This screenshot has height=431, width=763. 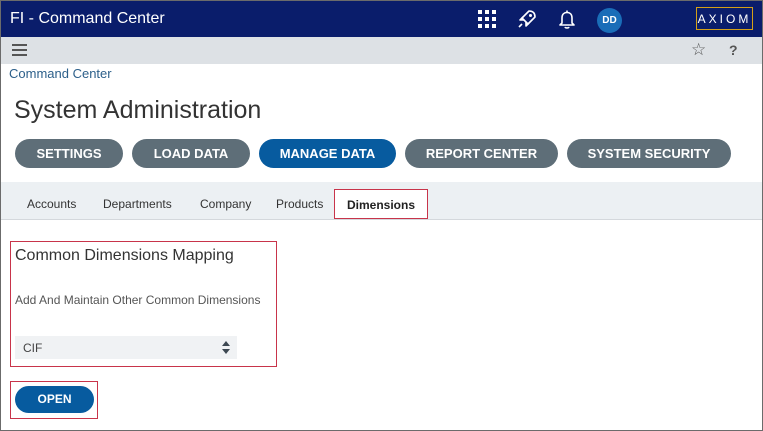 I want to click on card-description: Add And Maintain Other Common Dimensions, so click(x=138, y=300).